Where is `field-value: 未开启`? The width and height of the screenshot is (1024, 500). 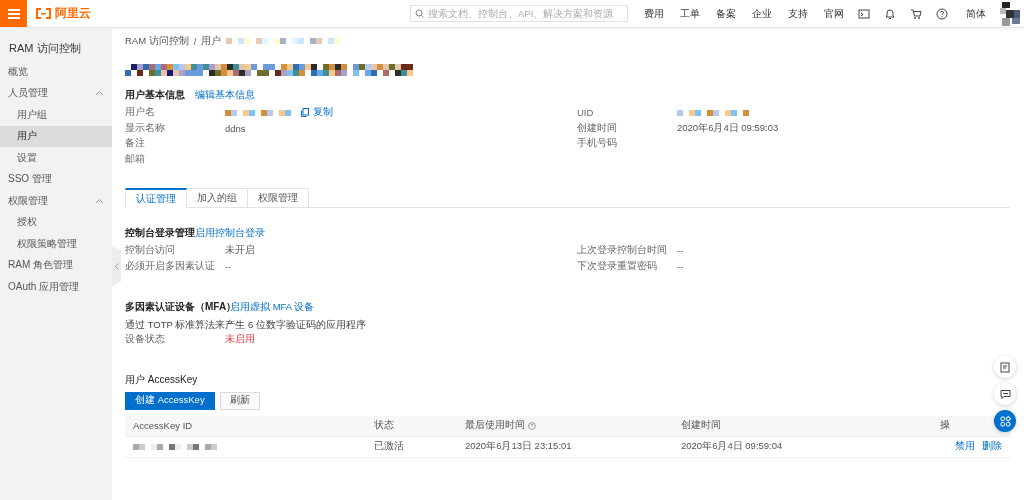 field-value: 未开启 is located at coordinates (240, 251).